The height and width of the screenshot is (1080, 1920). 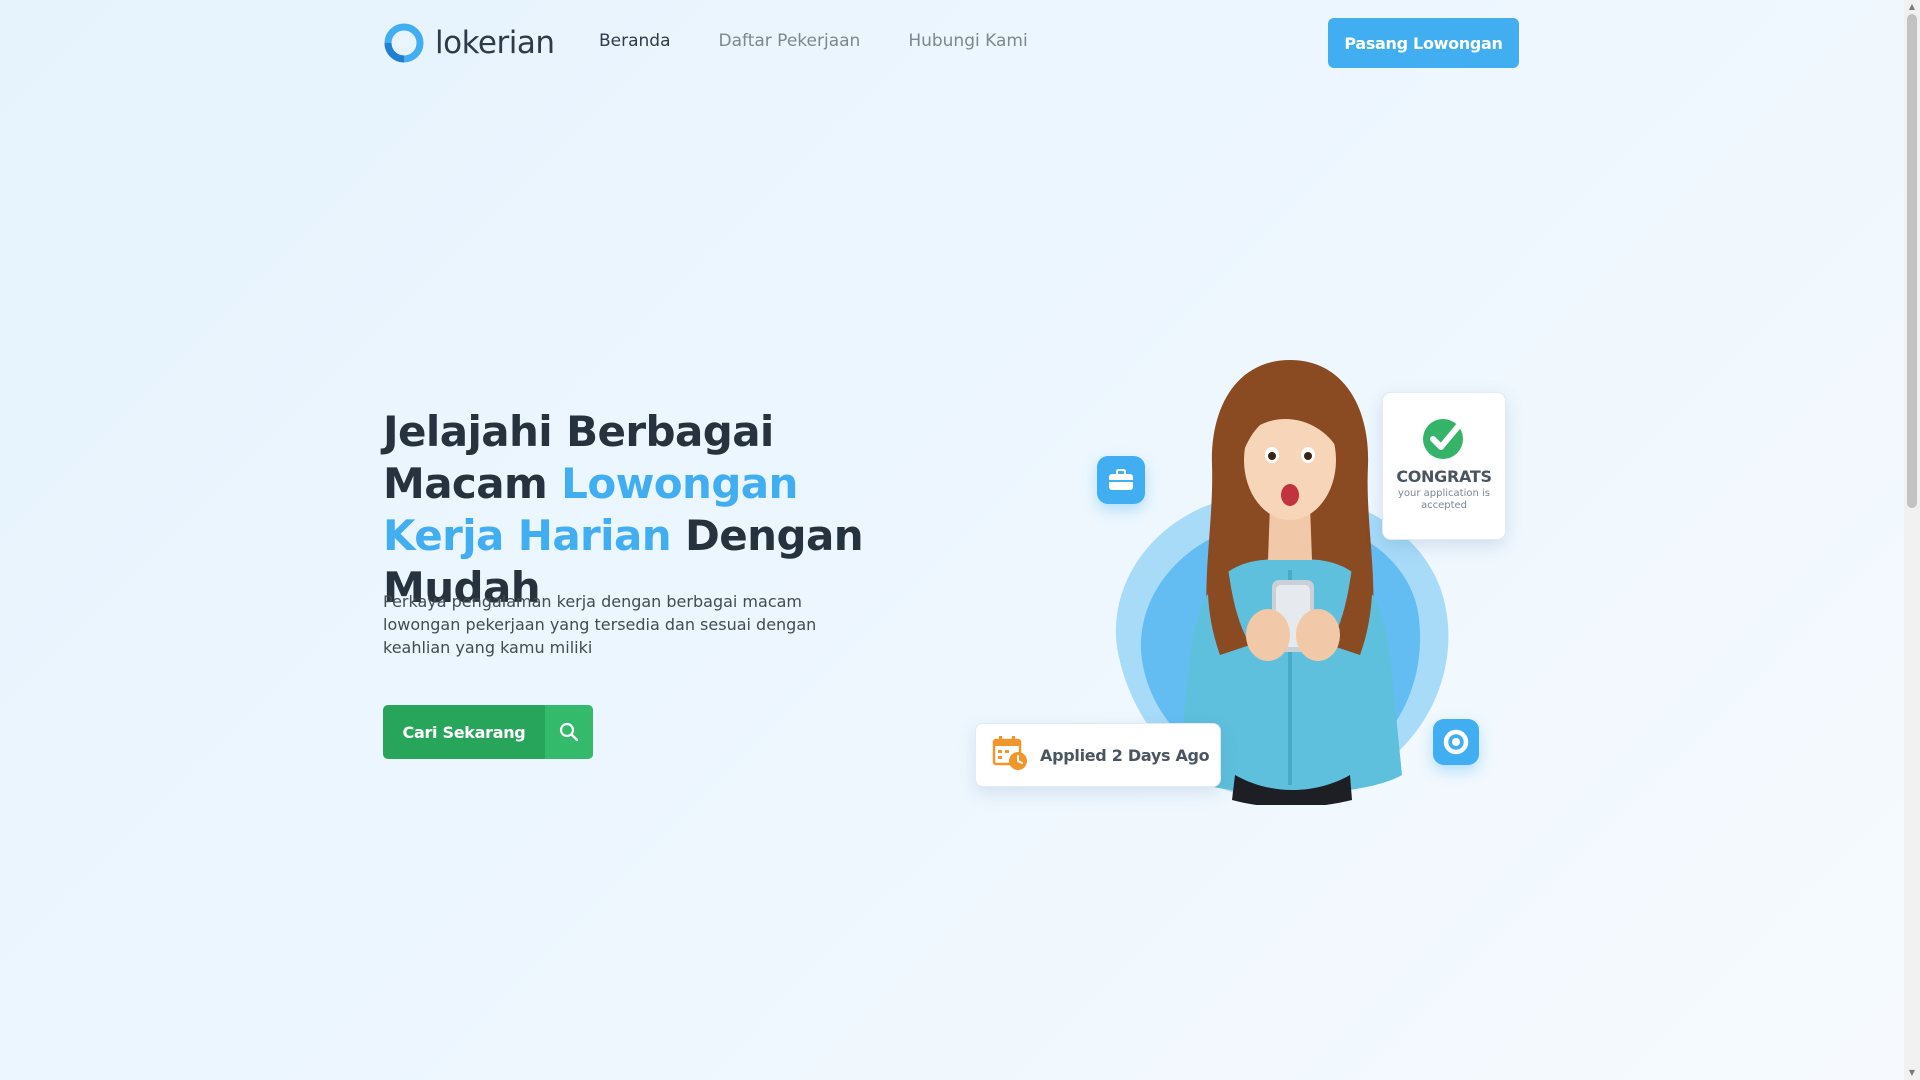 What do you see at coordinates (464, 732) in the screenshot?
I see `search-now-label: Cari Sekarang` at bounding box center [464, 732].